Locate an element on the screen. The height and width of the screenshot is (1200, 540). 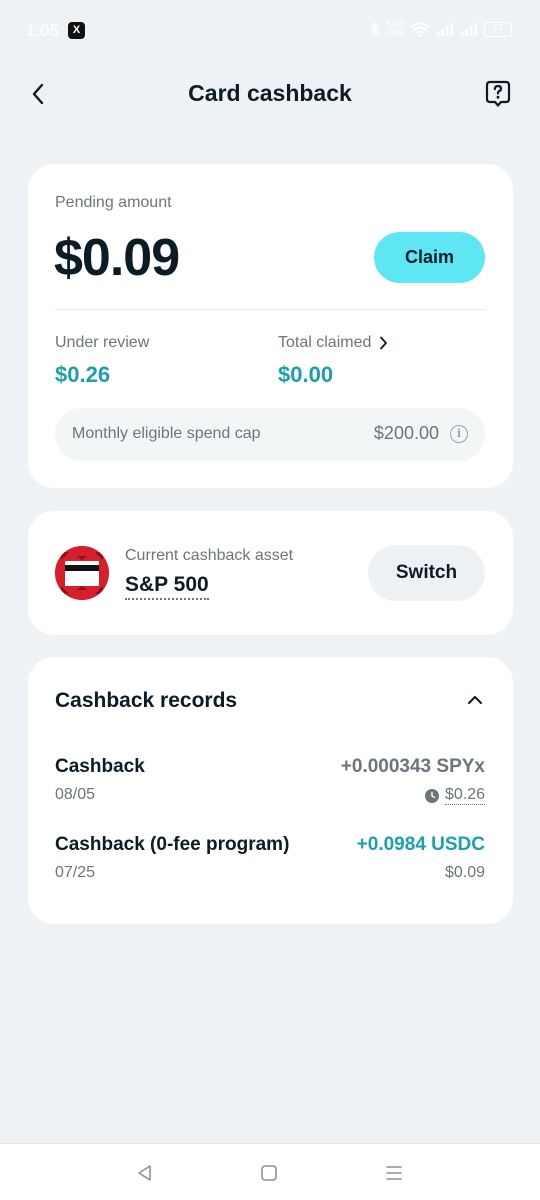
divider is located at coordinates (270, 309).